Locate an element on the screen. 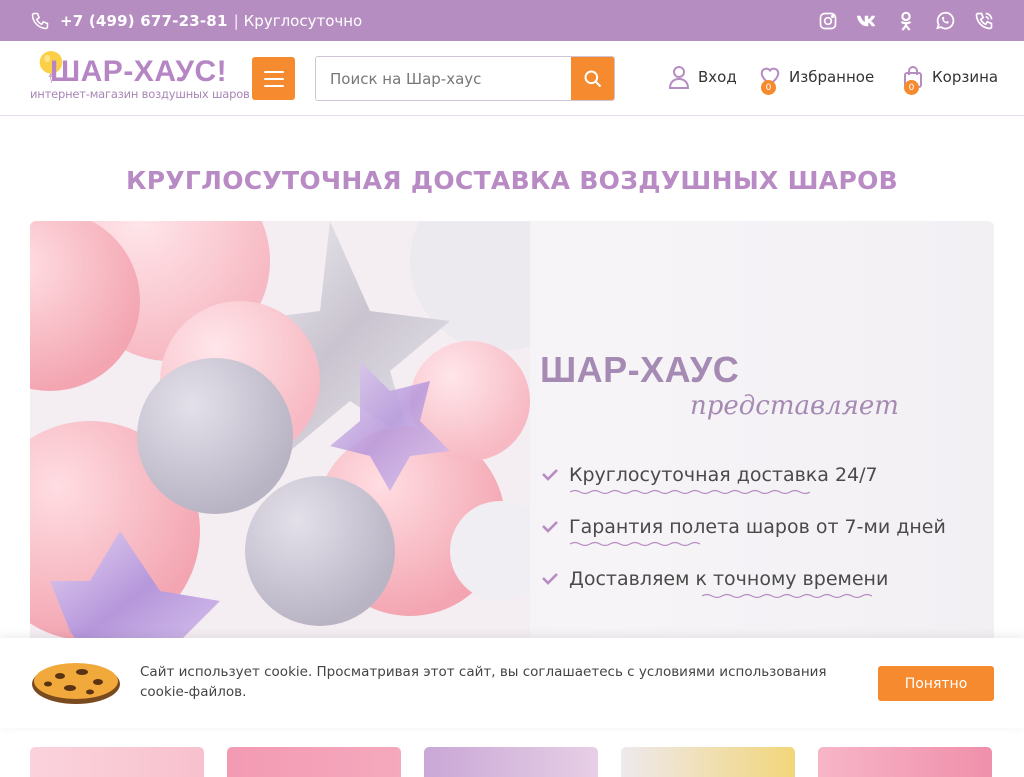  whatsapp-icon is located at coordinates (944, 20).